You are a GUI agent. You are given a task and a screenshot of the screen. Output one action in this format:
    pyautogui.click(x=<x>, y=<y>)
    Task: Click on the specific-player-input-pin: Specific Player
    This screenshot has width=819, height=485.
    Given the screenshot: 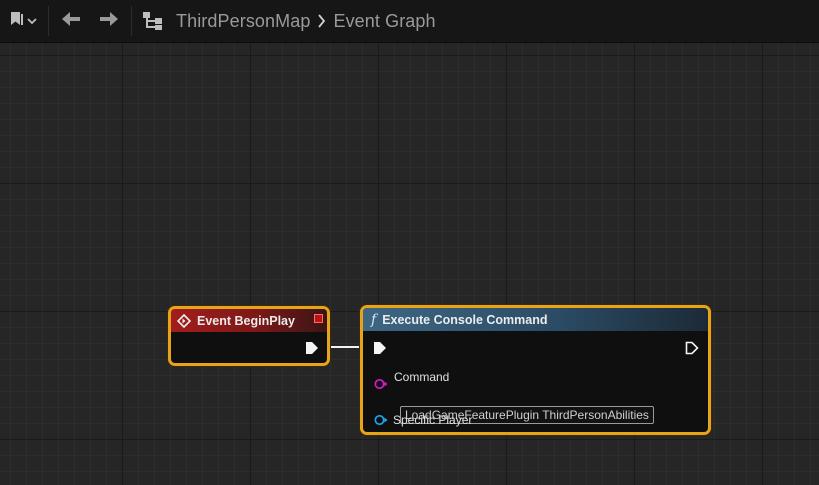 What is the action you would take?
    pyautogui.click(x=423, y=420)
    